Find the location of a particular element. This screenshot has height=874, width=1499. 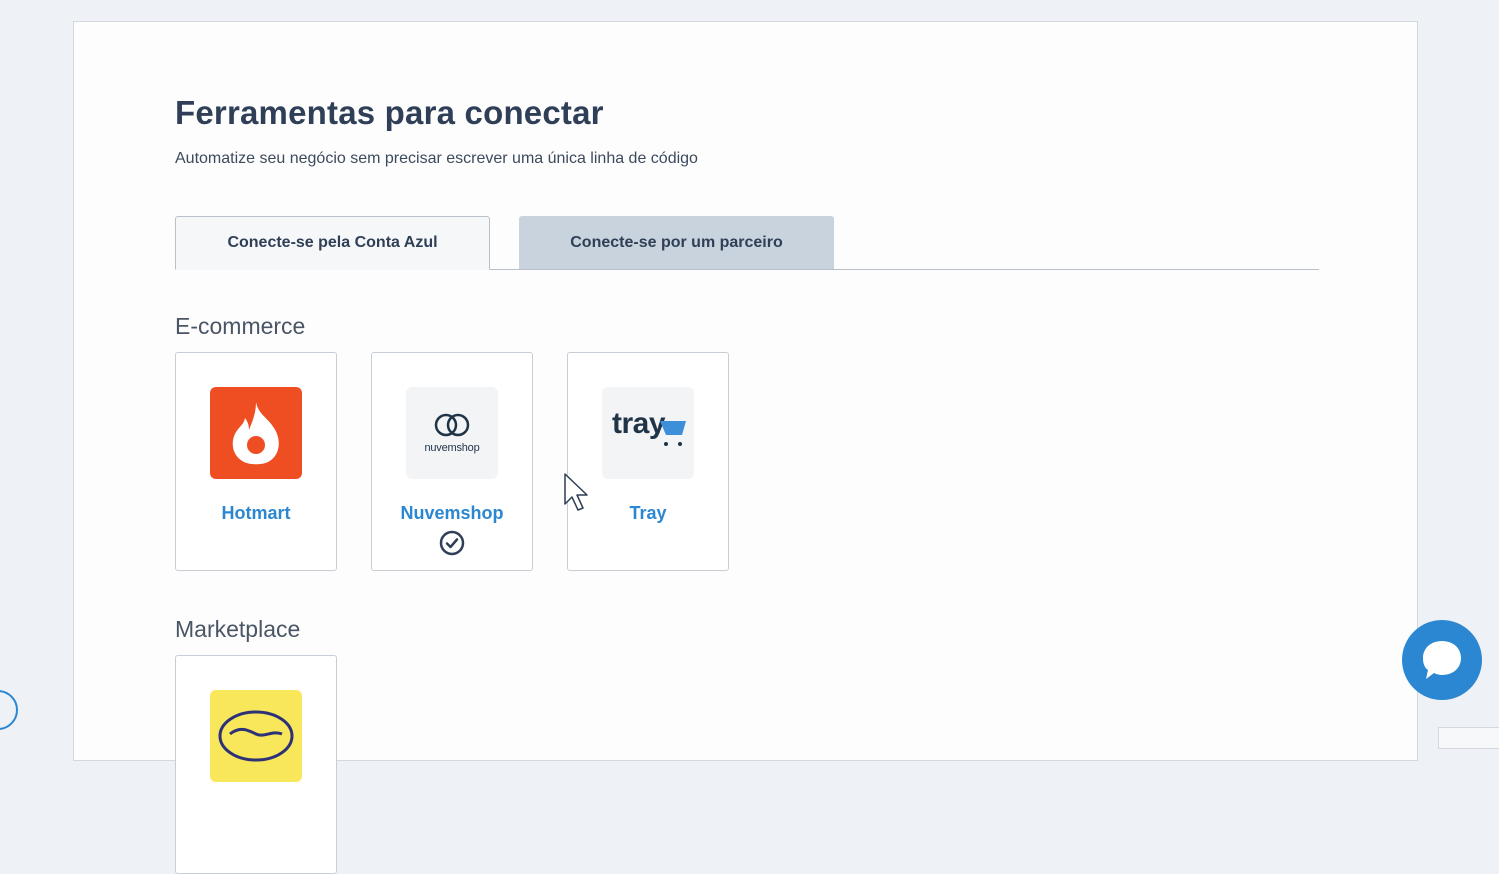

tab-parceiro: Conecte-se por um parceiro is located at coordinates (676, 242).